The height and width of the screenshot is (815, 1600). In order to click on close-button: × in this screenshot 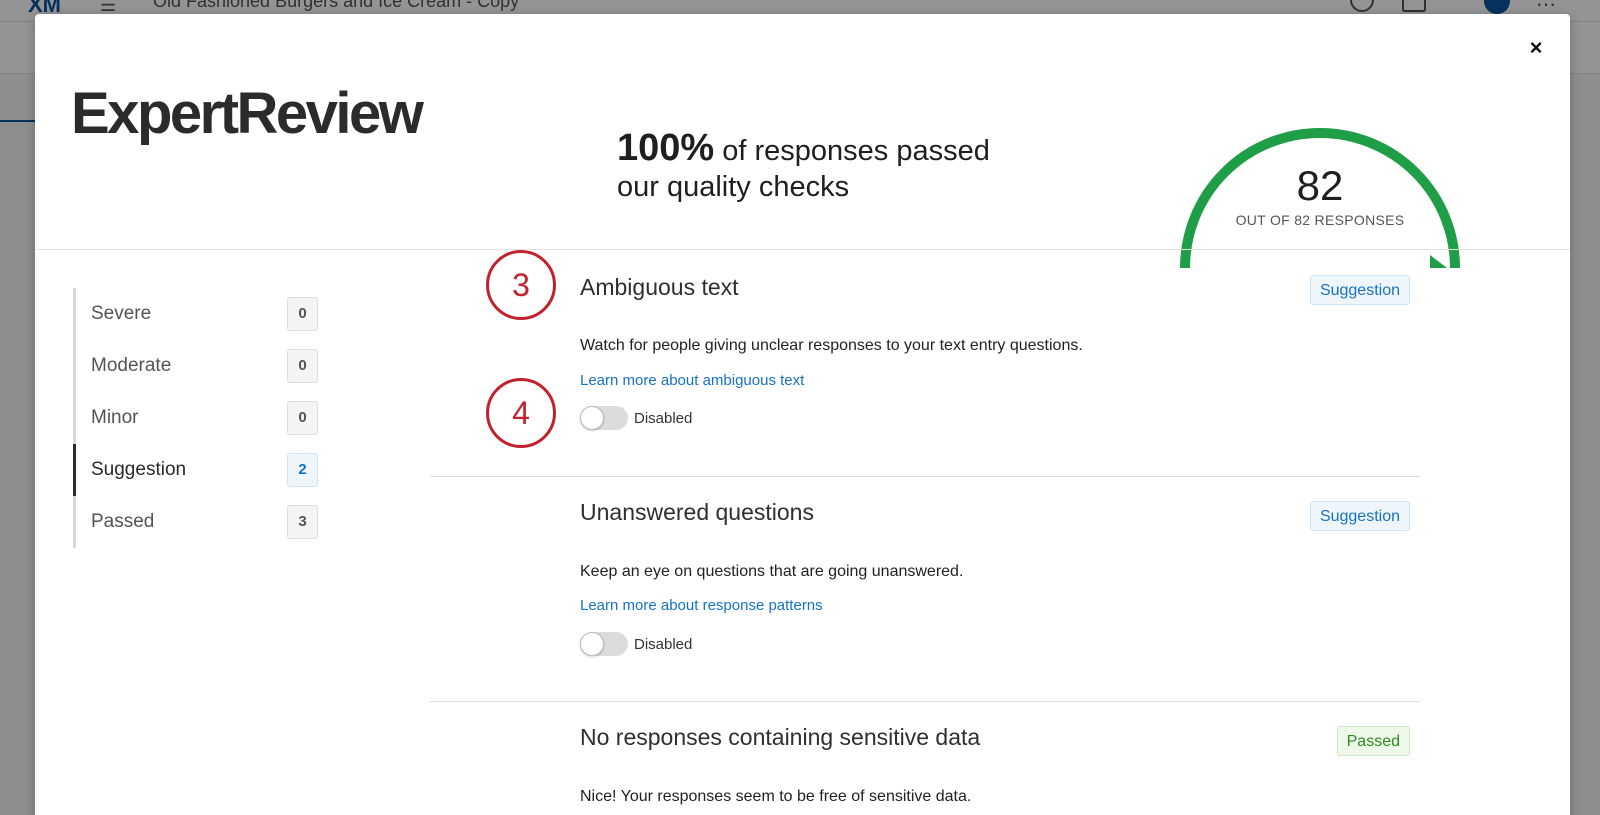, I will do `click(1536, 48)`.